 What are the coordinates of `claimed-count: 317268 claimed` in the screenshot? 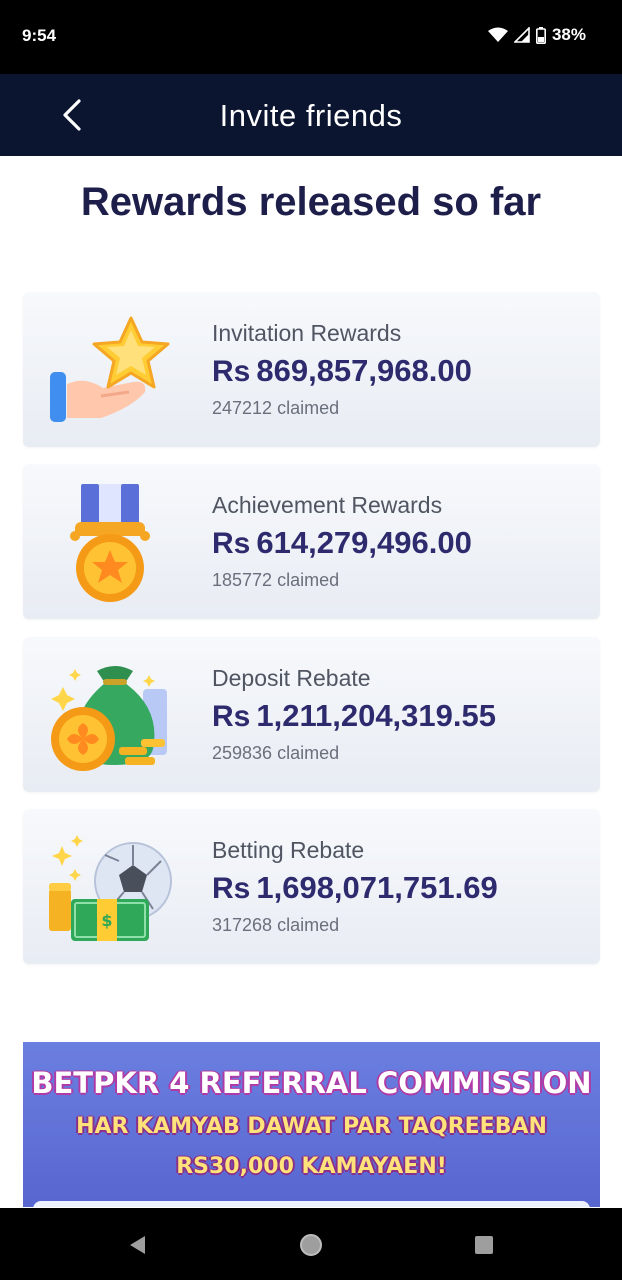 It's located at (276, 925).